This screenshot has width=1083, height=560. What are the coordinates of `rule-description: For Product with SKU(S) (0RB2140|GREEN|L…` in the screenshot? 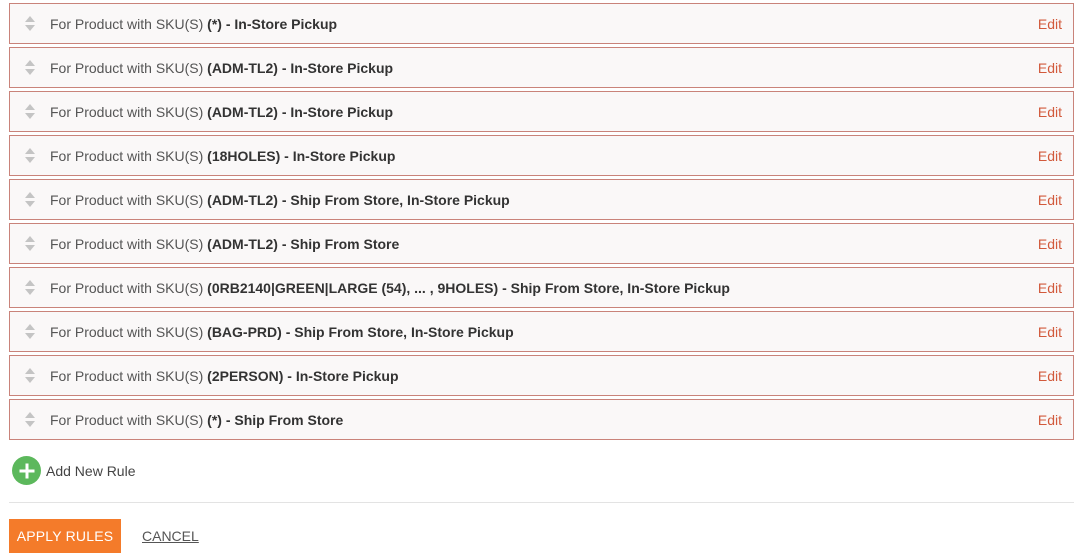 It's located at (544, 288).